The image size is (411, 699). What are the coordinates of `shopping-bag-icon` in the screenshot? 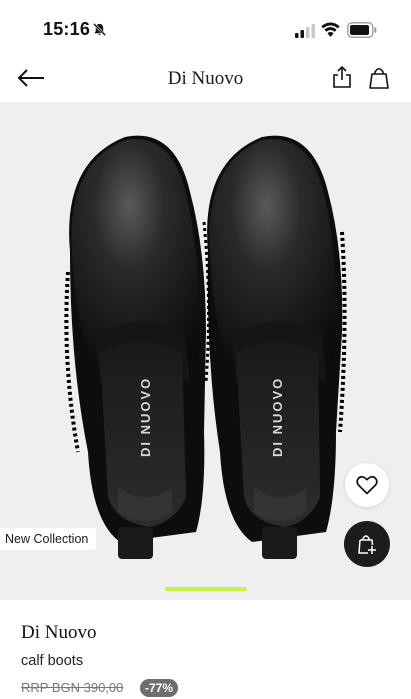 It's located at (379, 78).